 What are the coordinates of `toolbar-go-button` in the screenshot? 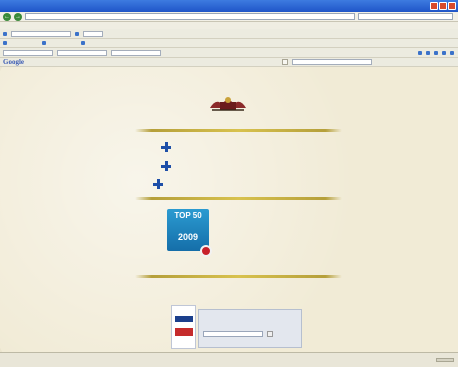 It's located at (285, 62).